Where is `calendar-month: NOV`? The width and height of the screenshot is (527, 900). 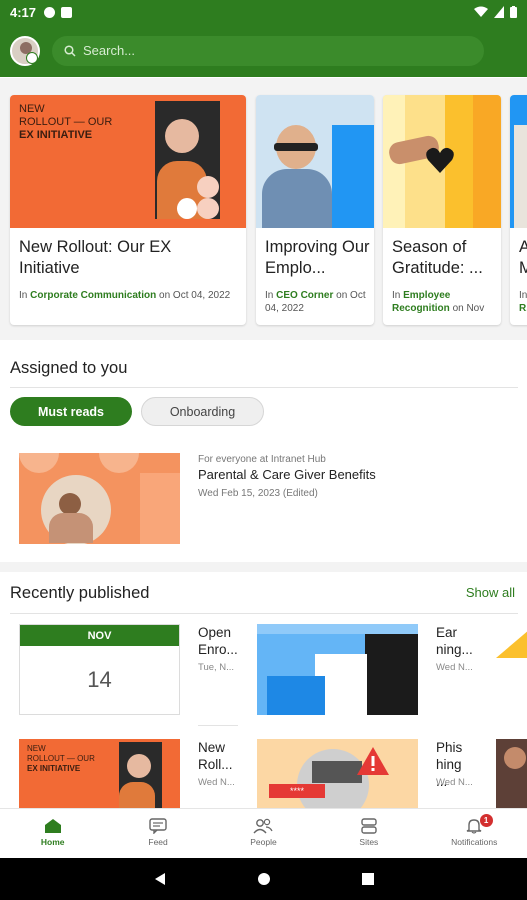
calendar-month: NOV is located at coordinates (99, 635).